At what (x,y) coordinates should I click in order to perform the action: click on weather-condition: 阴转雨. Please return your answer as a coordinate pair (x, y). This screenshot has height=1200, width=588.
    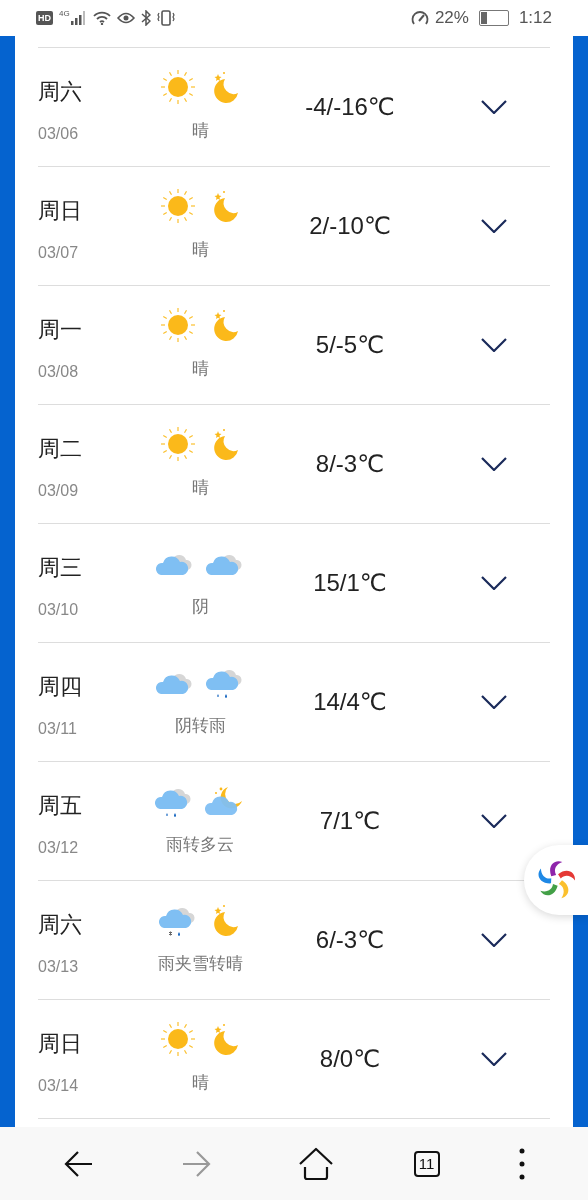
    Looking at the image, I should click on (200, 725).